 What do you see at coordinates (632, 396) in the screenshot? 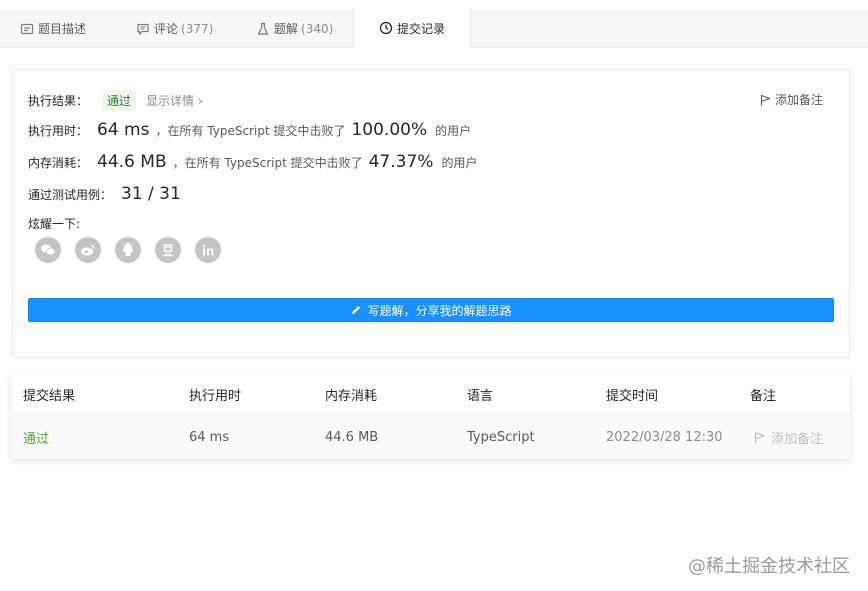
I see `header-time: 提交时间` at bounding box center [632, 396].